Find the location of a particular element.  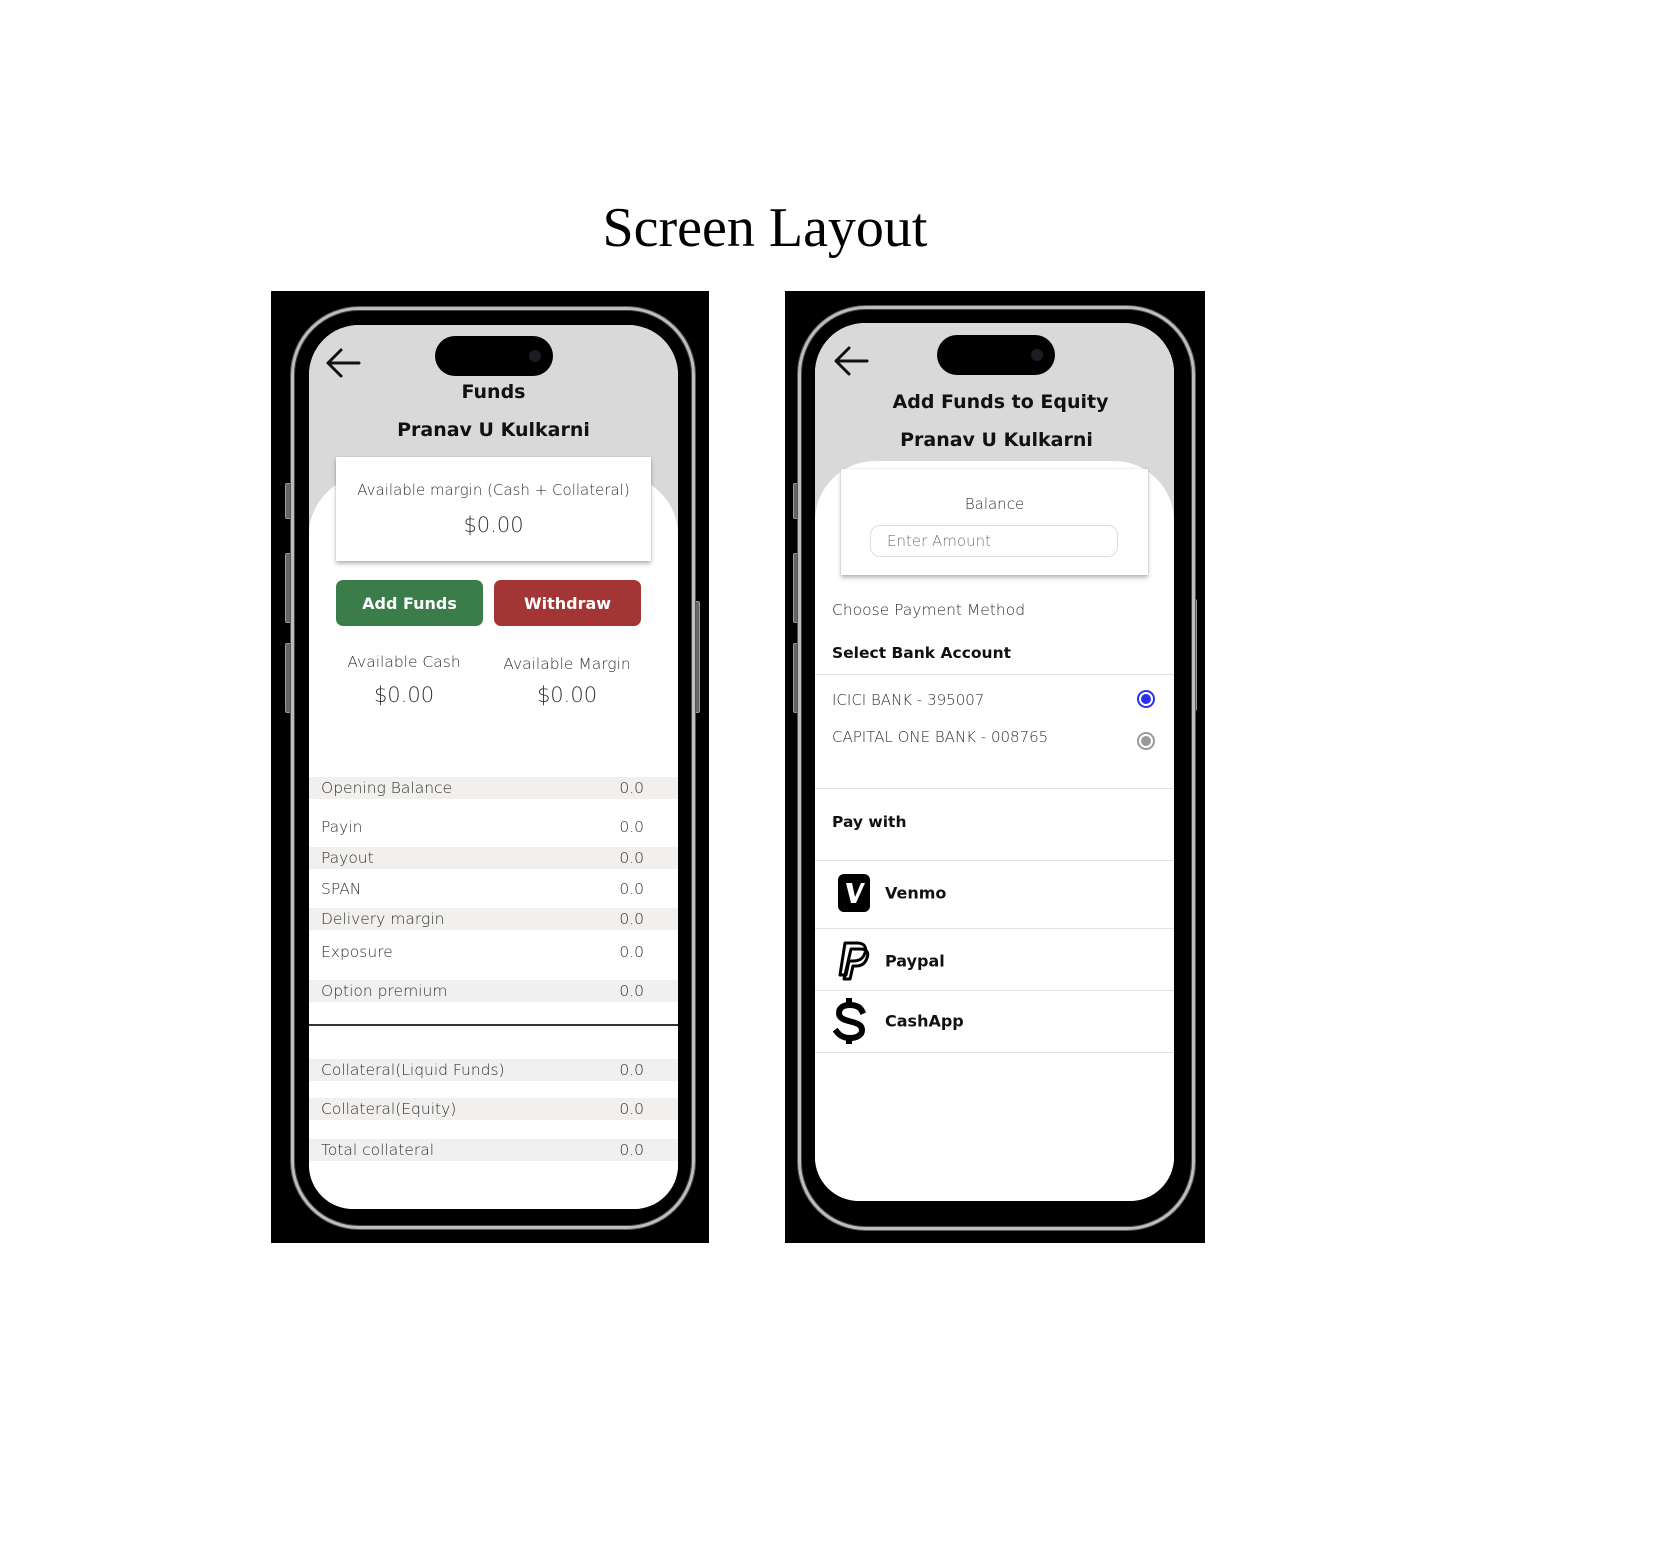

pay-option-paypal: Paypal is located at coordinates (994, 961).